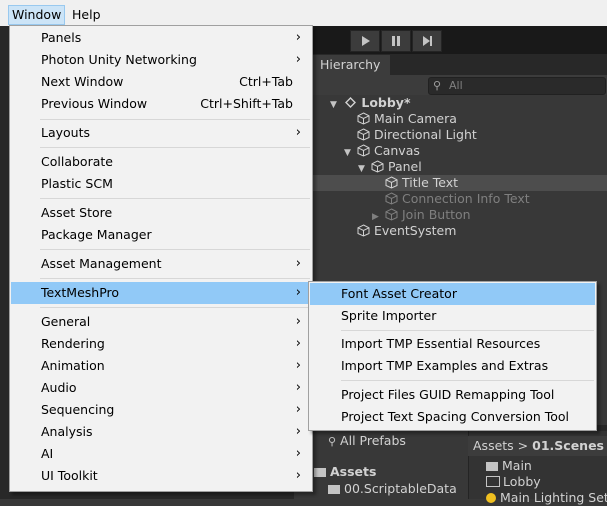 This screenshot has height=506, width=607. Describe the element at coordinates (86, 15) in the screenshot. I see `menu-help: Help` at that location.